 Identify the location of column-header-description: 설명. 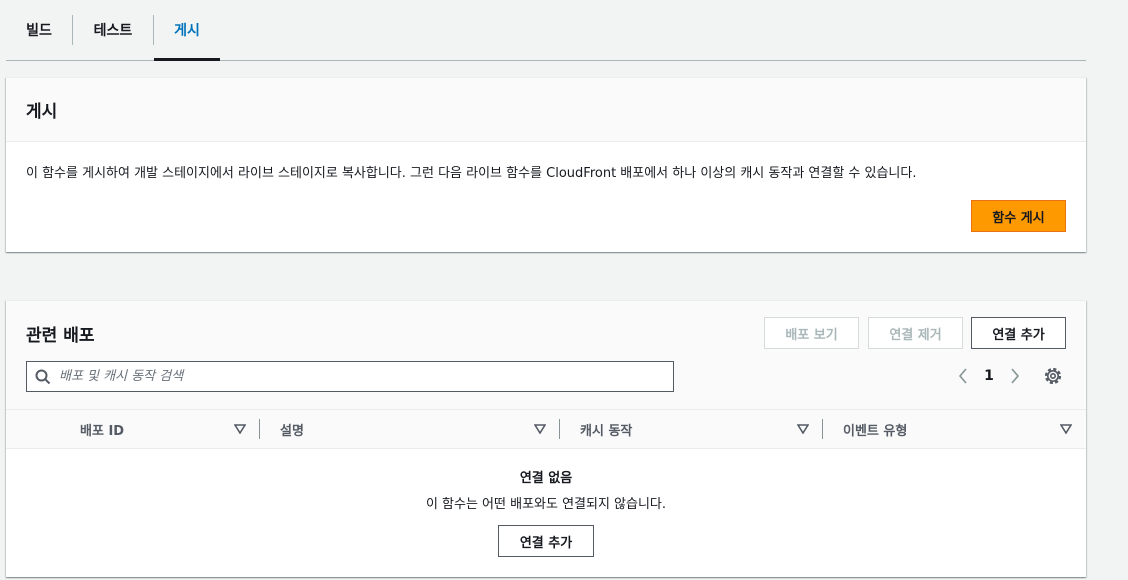
(292, 429).